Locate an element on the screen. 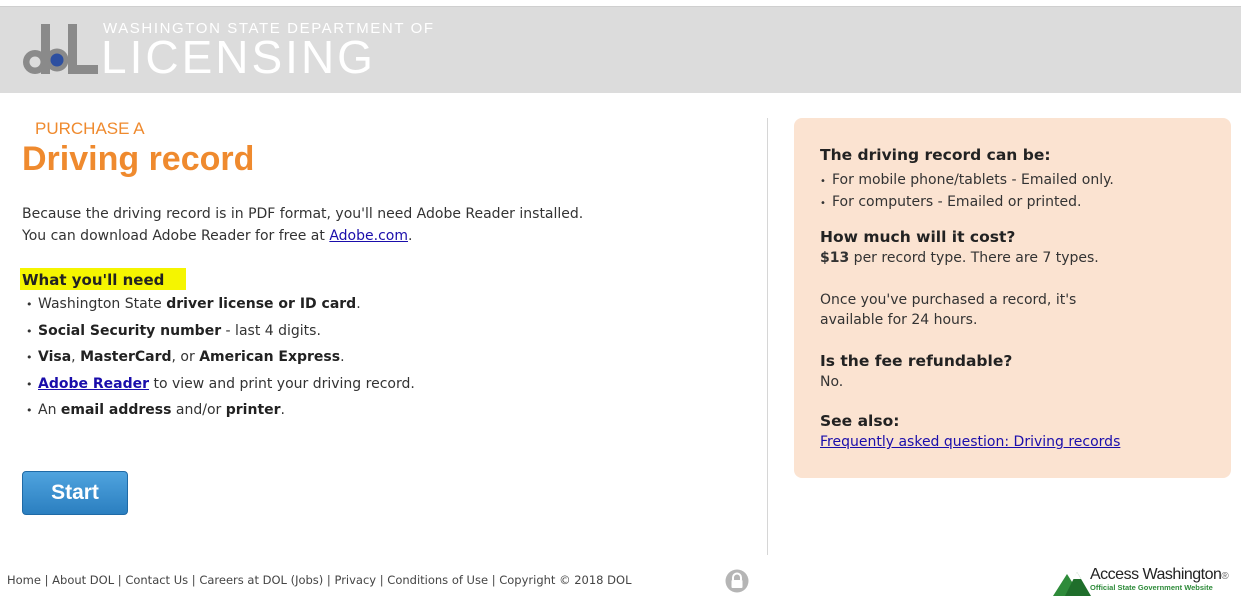 The height and width of the screenshot is (596, 1241). item-bold: email address is located at coordinates (116, 410).